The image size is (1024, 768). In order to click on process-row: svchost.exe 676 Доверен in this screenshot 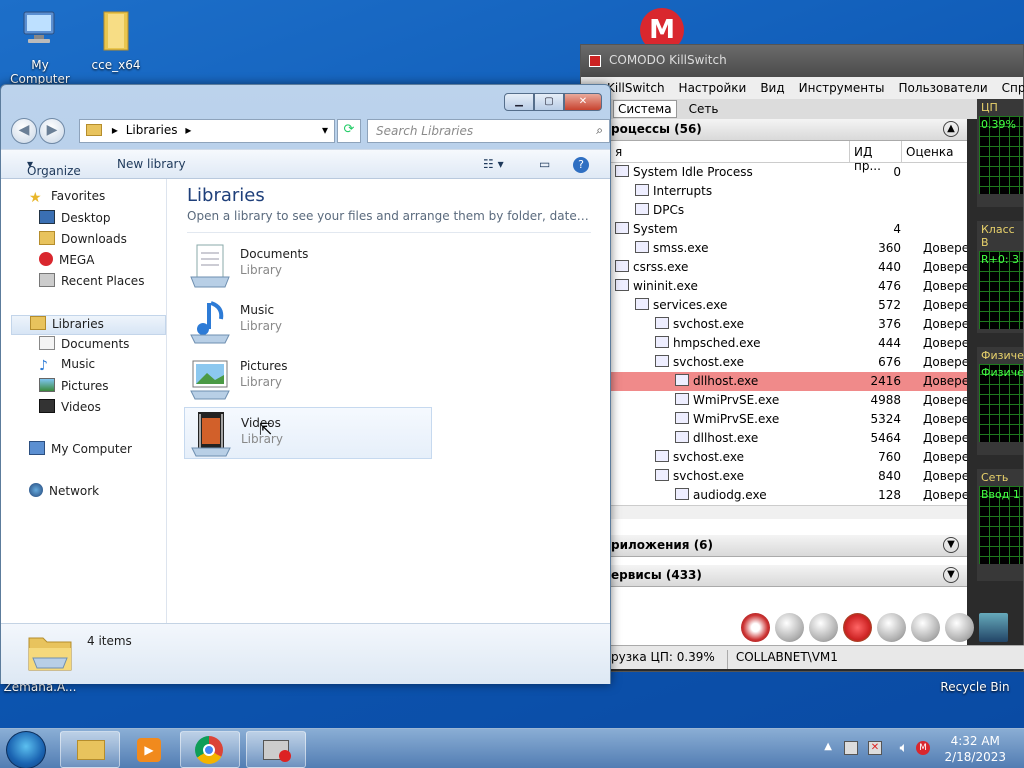, I will do `click(789, 362)`.